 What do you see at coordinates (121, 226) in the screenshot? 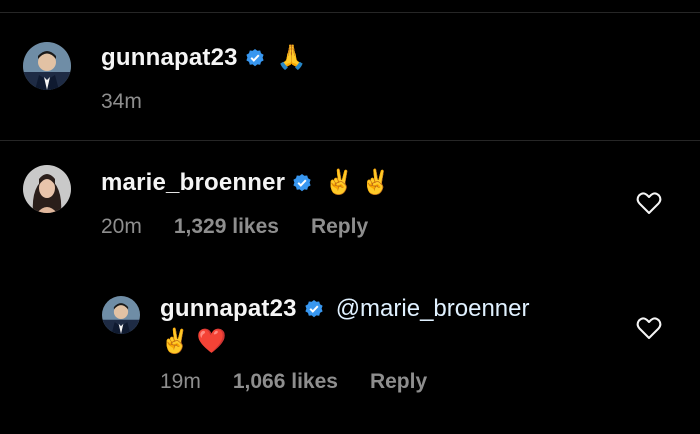
I see `comment-time: 20m` at bounding box center [121, 226].